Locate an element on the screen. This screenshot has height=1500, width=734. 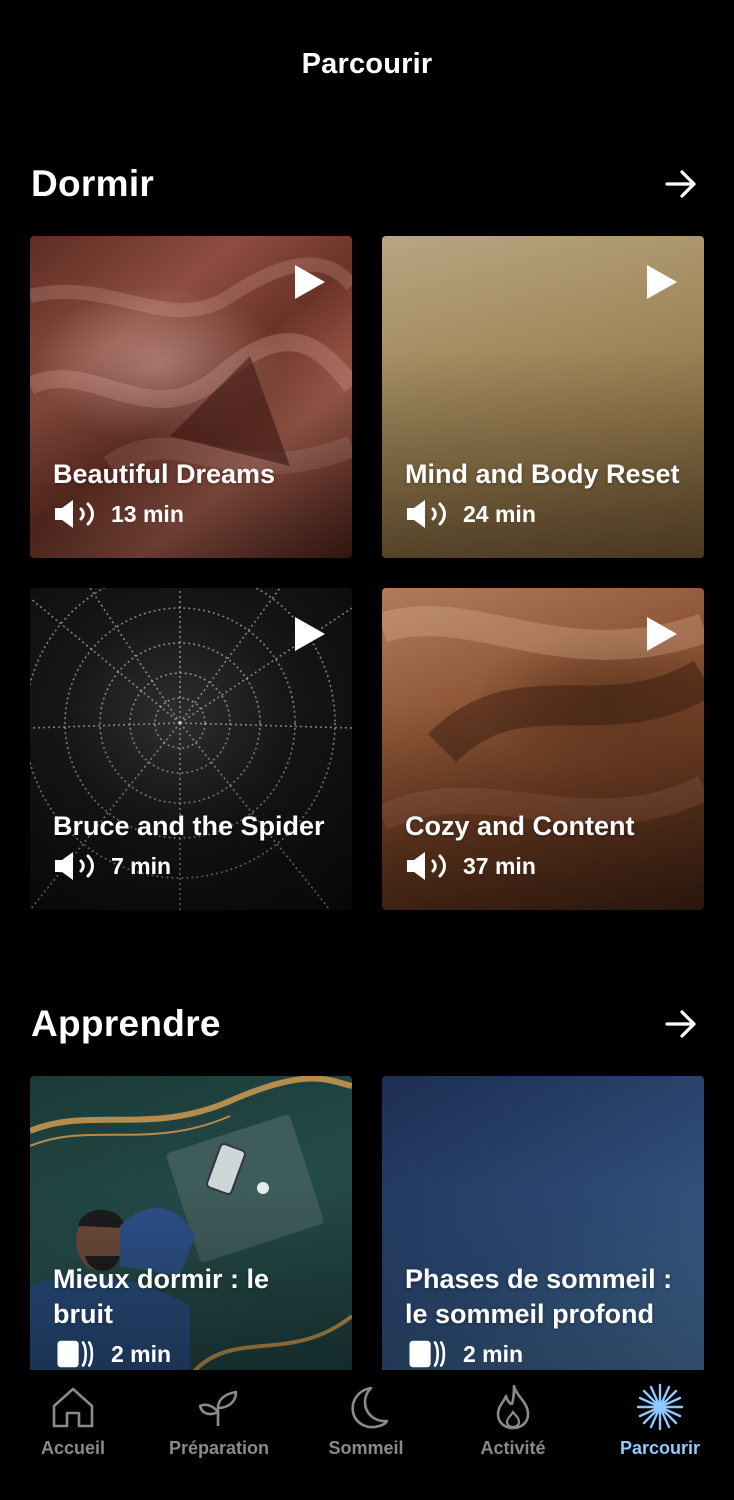
card-info: Mind and Body Reset 24 min is located at coordinates (544, 493).